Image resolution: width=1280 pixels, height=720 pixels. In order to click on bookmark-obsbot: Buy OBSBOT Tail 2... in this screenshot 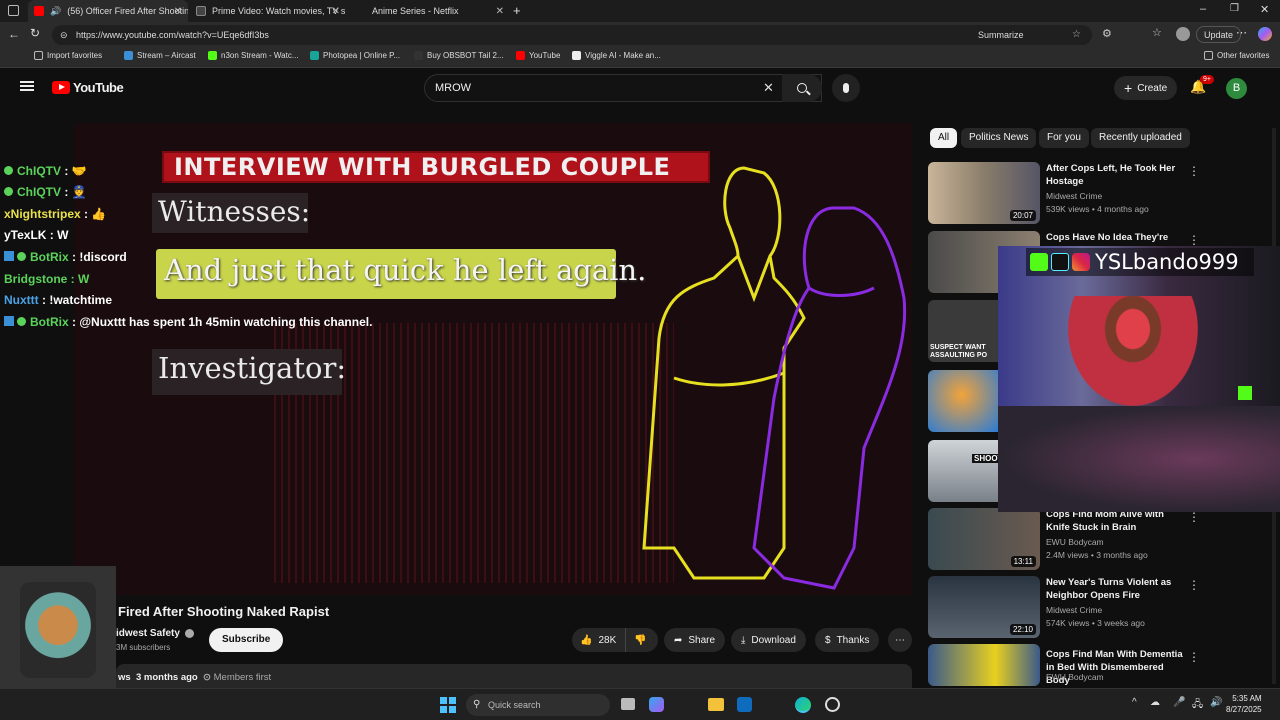, I will do `click(459, 55)`.